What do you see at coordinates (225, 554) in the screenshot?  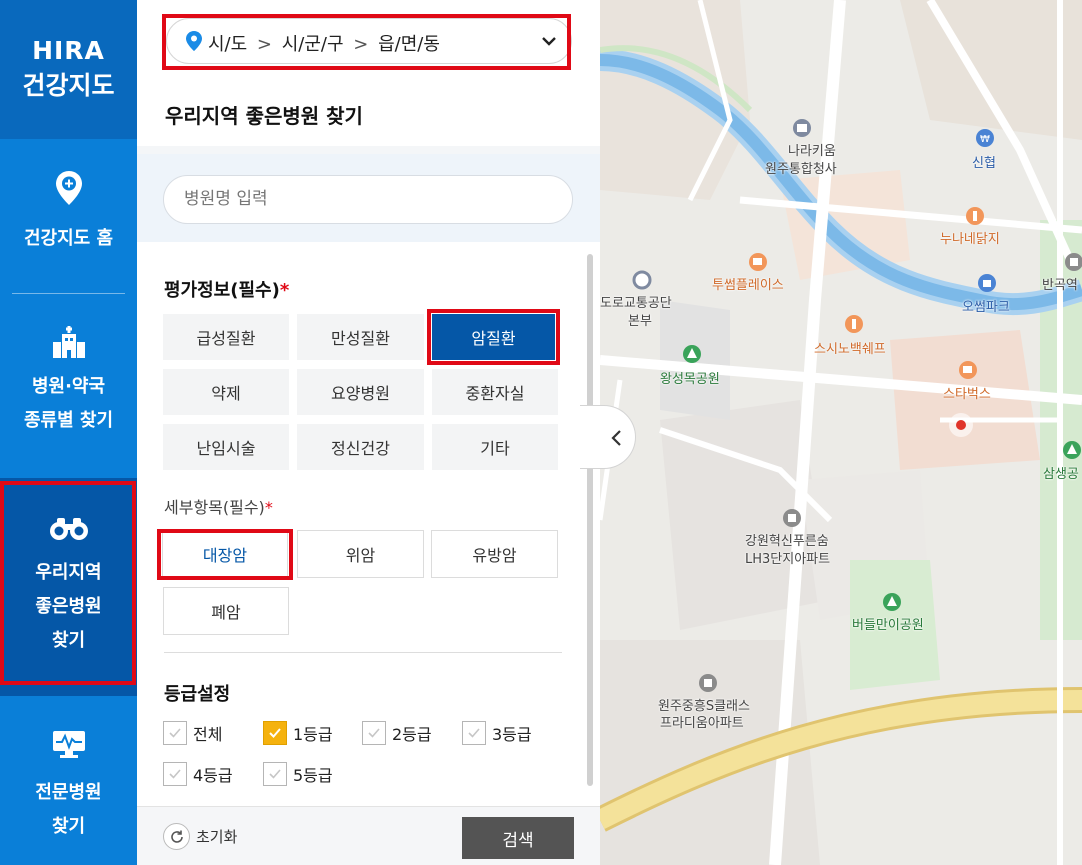 I see `detail-button-colorectal: 대장암` at bounding box center [225, 554].